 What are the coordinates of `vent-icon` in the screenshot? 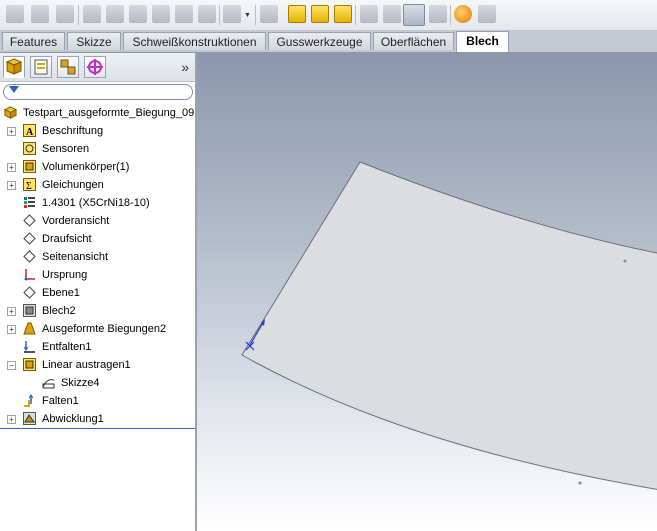 It's located at (343, 14).